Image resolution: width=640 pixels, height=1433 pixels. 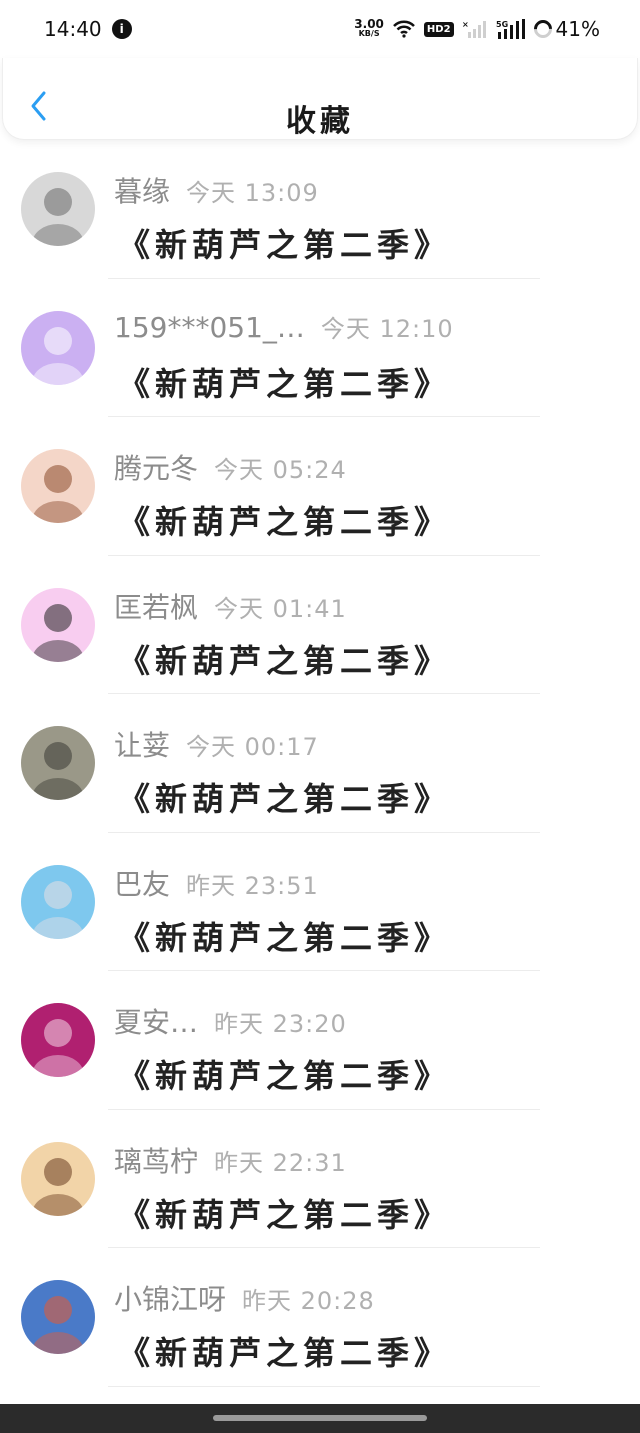 What do you see at coordinates (252, 193) in the screenshot?
I see `timestamp: 今天 13:09` at bounding box center [252, 193].